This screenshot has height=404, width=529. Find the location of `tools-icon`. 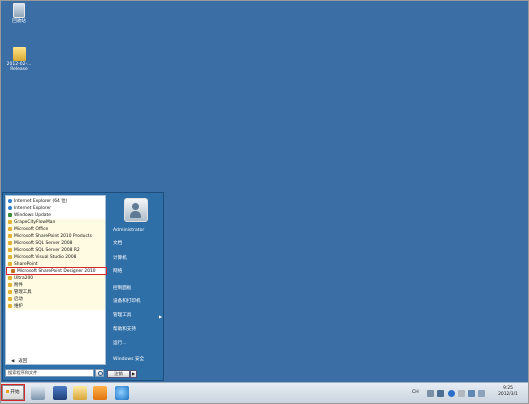

tools-icon is located at coordinates (100, 393).